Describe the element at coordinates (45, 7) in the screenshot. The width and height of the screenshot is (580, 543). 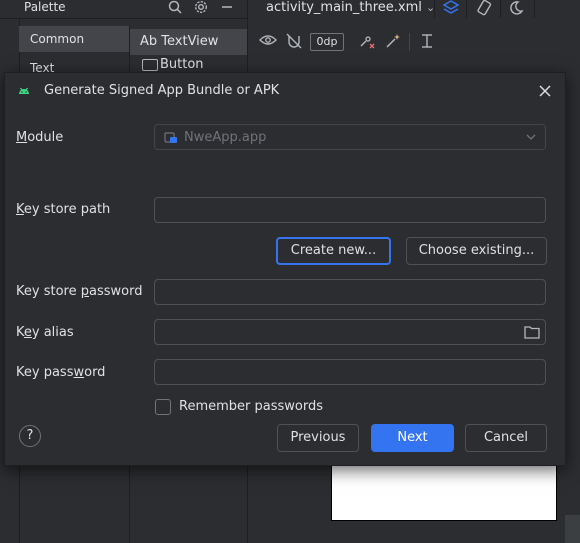
I see `palette-title: Palette` at that location.